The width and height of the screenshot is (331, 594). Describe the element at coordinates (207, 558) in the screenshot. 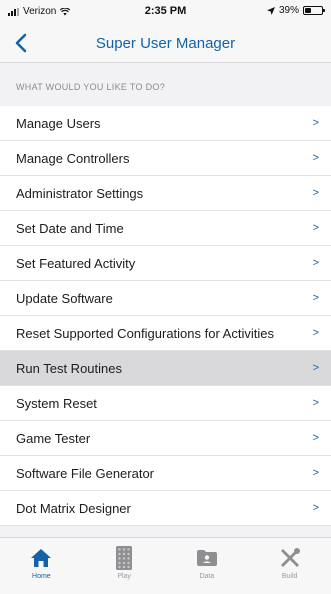

I see `folder-icon` at that location.